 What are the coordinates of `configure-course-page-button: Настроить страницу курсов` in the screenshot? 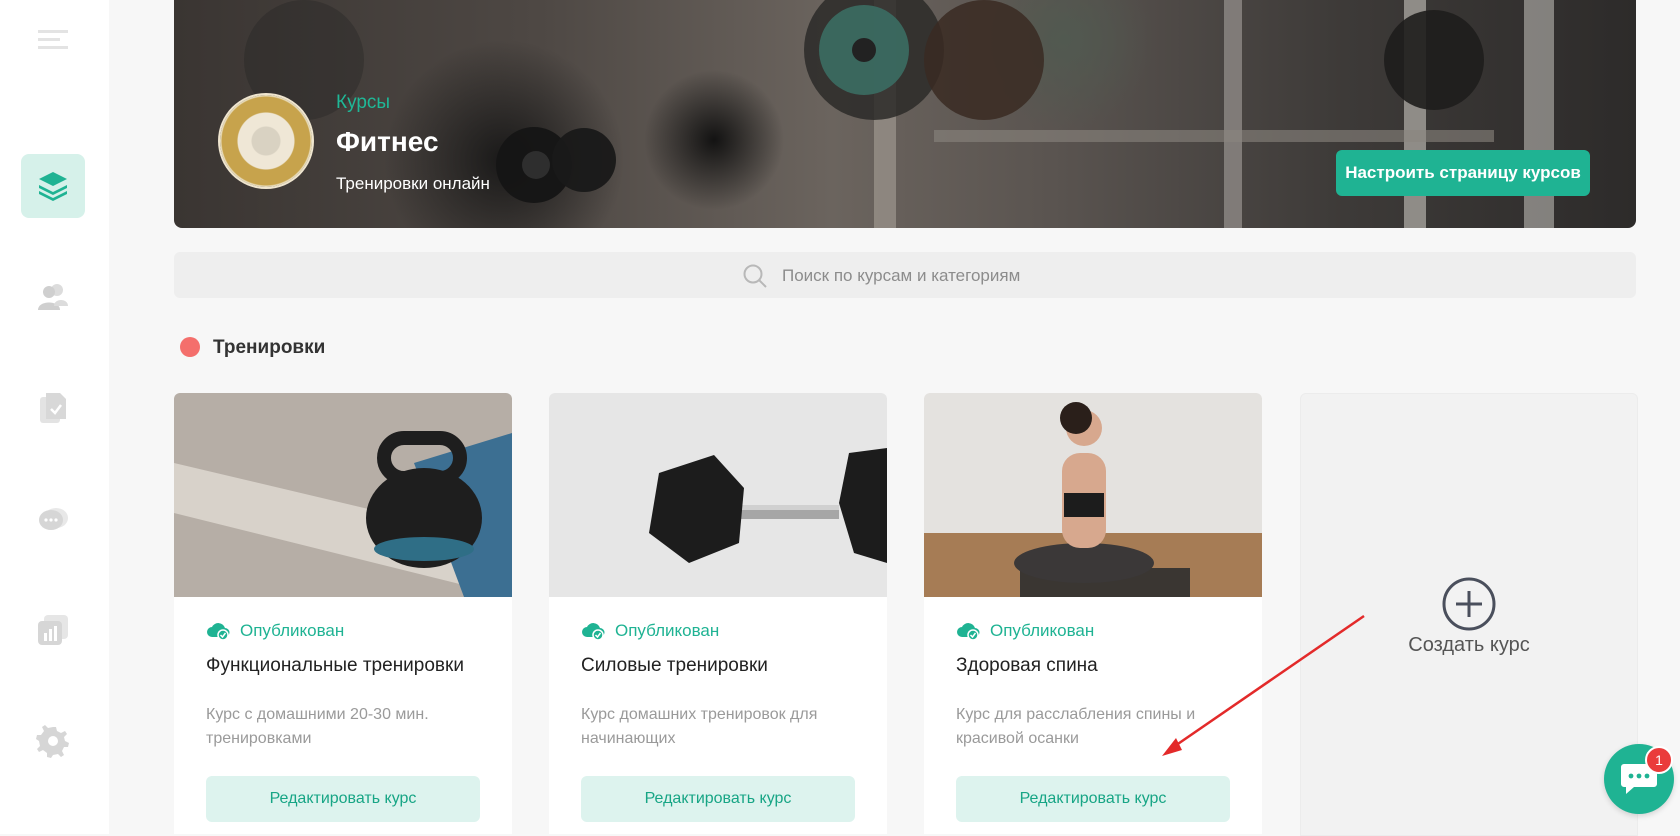 It's located at (1463, 173).